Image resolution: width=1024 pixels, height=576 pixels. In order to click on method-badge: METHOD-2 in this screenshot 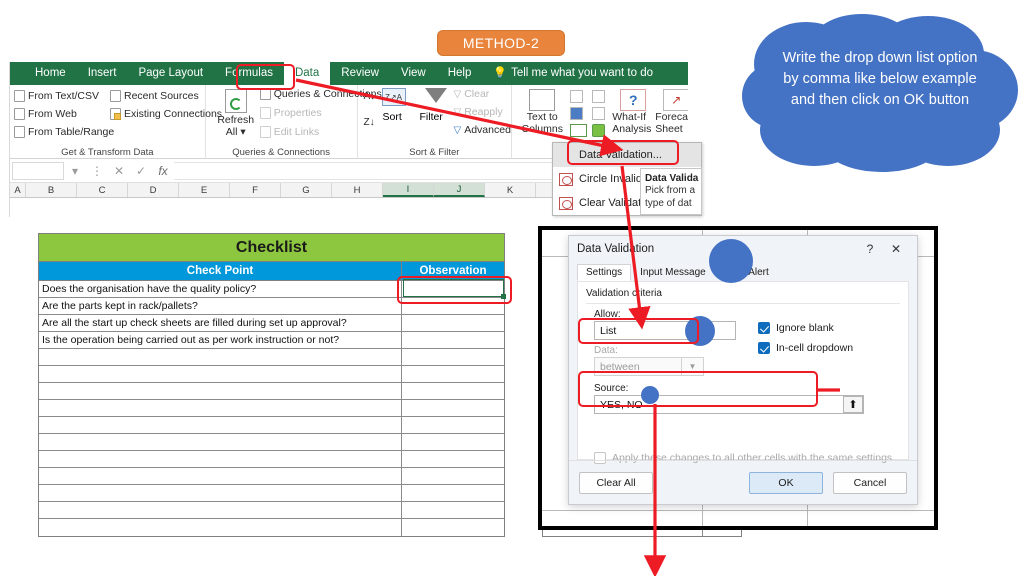, I will do `click(501, 43)`.